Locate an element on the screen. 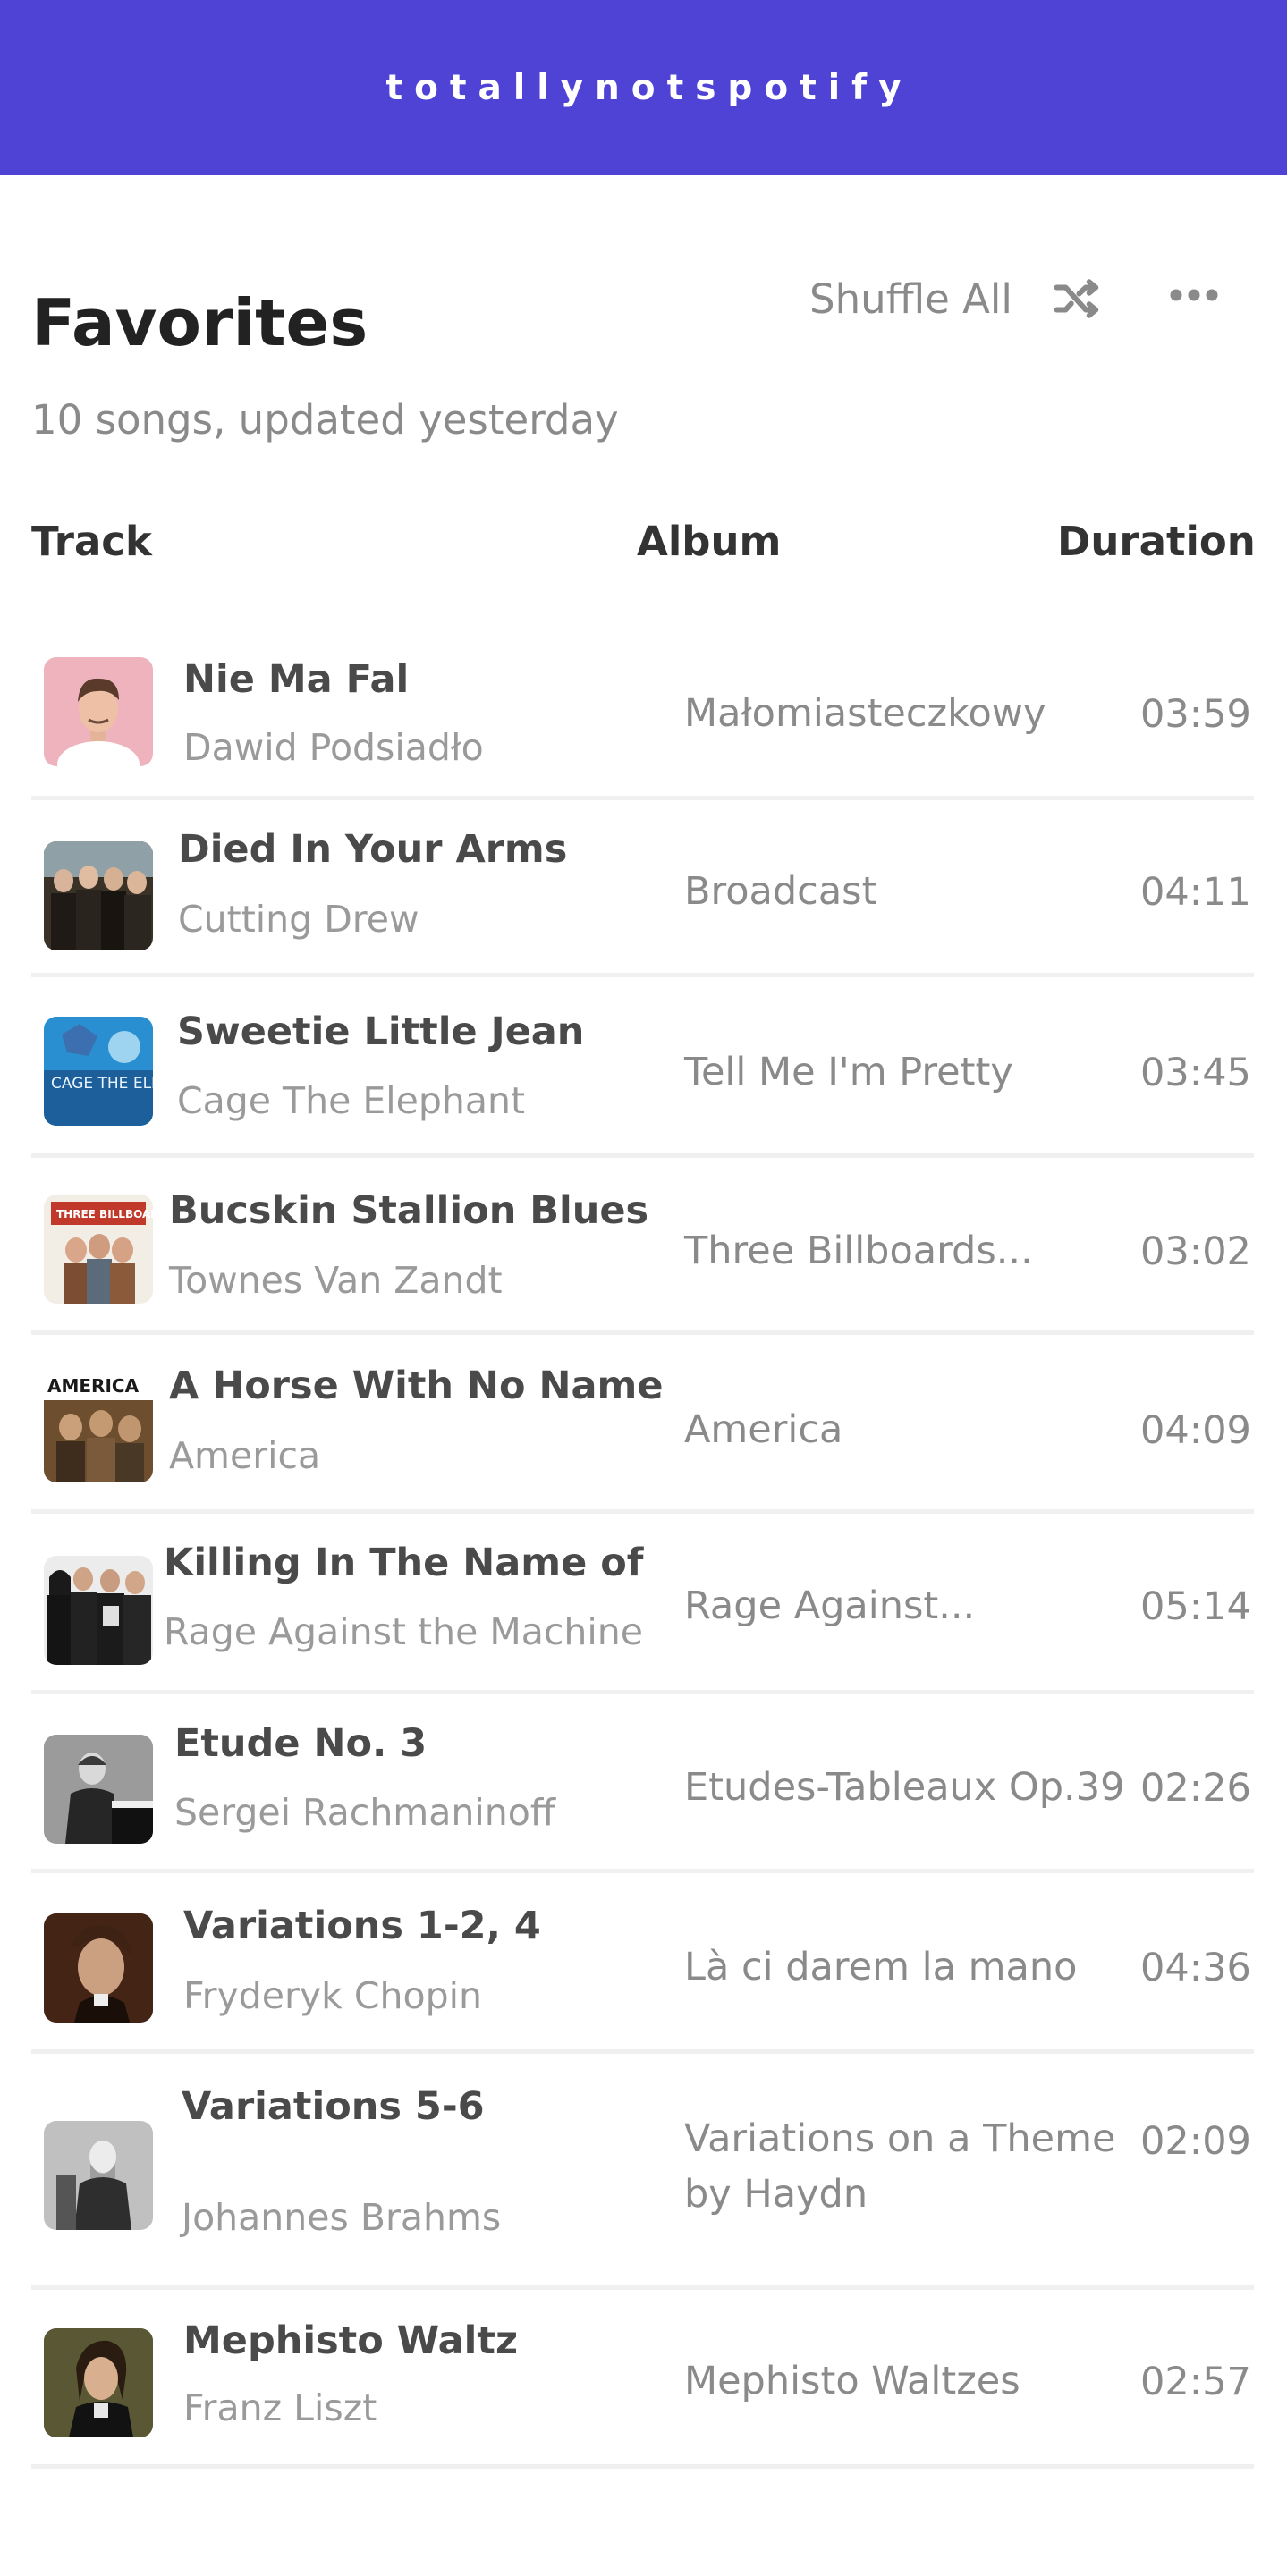  track-duration: 03:02 is located at coordinates (1195, 1251).